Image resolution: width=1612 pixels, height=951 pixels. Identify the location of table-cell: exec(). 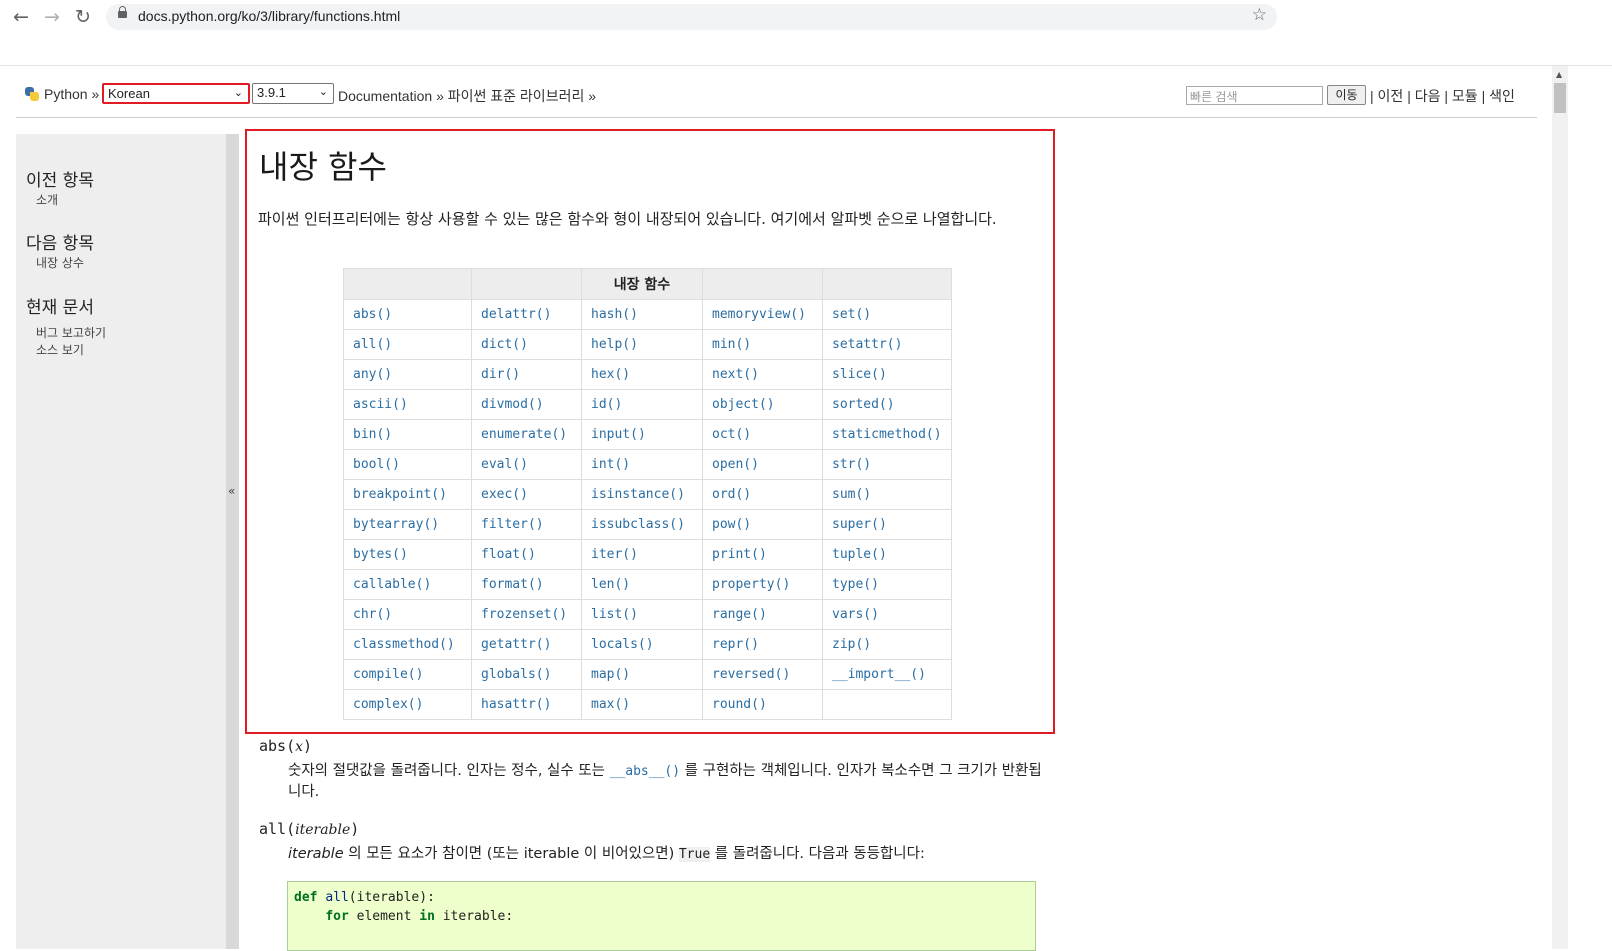
(526, 494).